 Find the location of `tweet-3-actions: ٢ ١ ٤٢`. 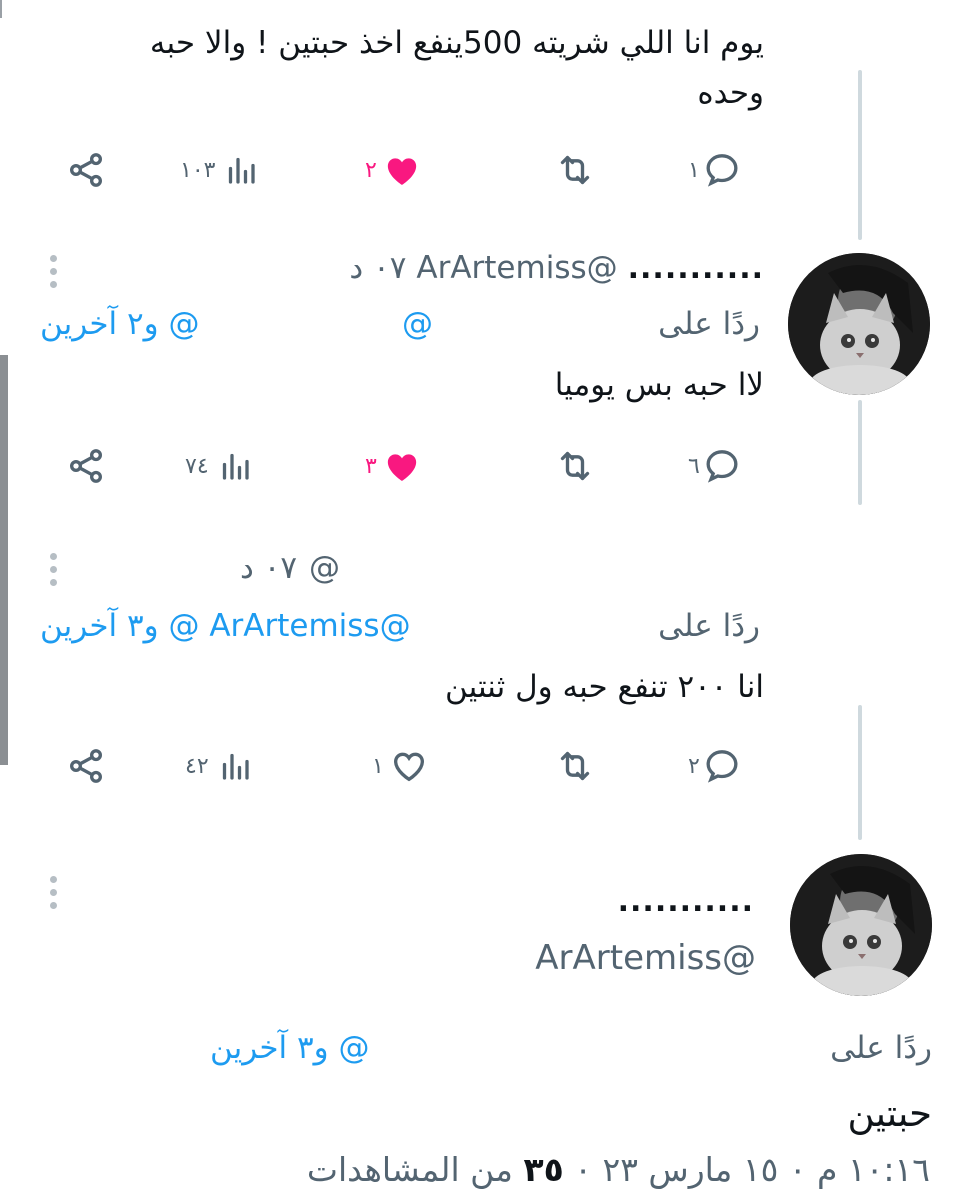

tweet-3-actions: ٢ ١ ٤٢ is located at coordinates (482, 766).